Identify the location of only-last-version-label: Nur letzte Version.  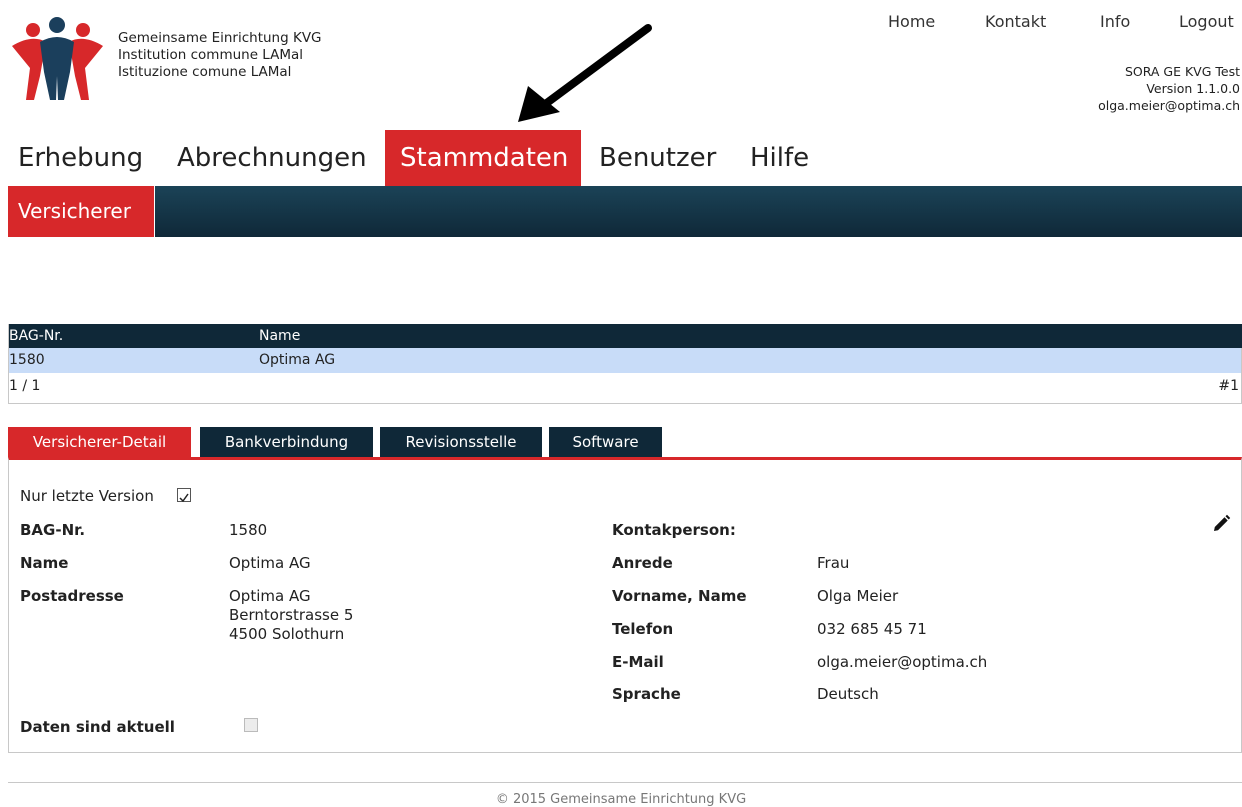
(87, 496).